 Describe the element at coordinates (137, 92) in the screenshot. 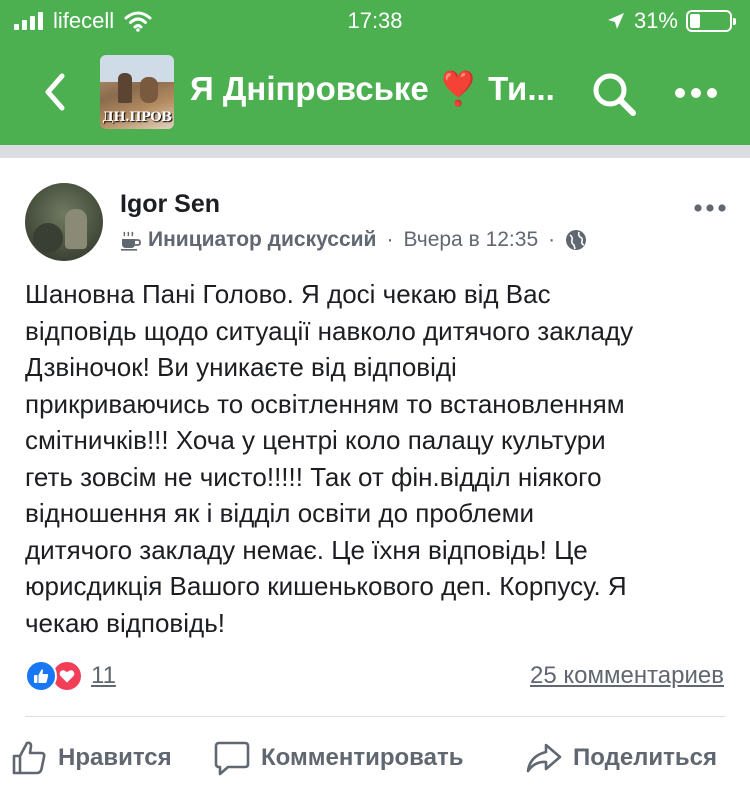

I see `group-avatar: ДН.ПРОВ` at that location.